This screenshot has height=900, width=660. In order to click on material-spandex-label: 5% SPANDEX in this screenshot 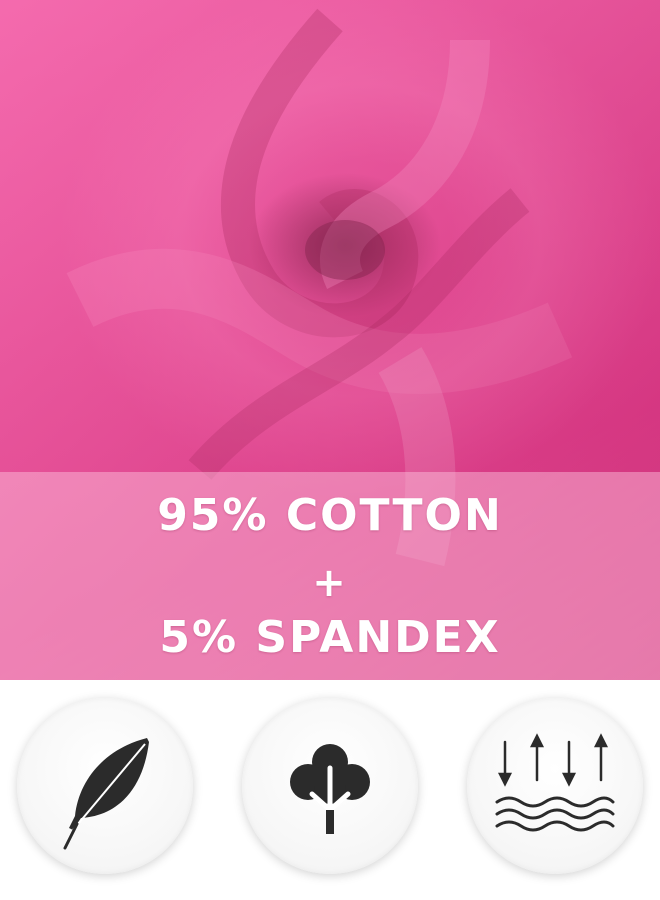, I will do `click(330, 637)`.